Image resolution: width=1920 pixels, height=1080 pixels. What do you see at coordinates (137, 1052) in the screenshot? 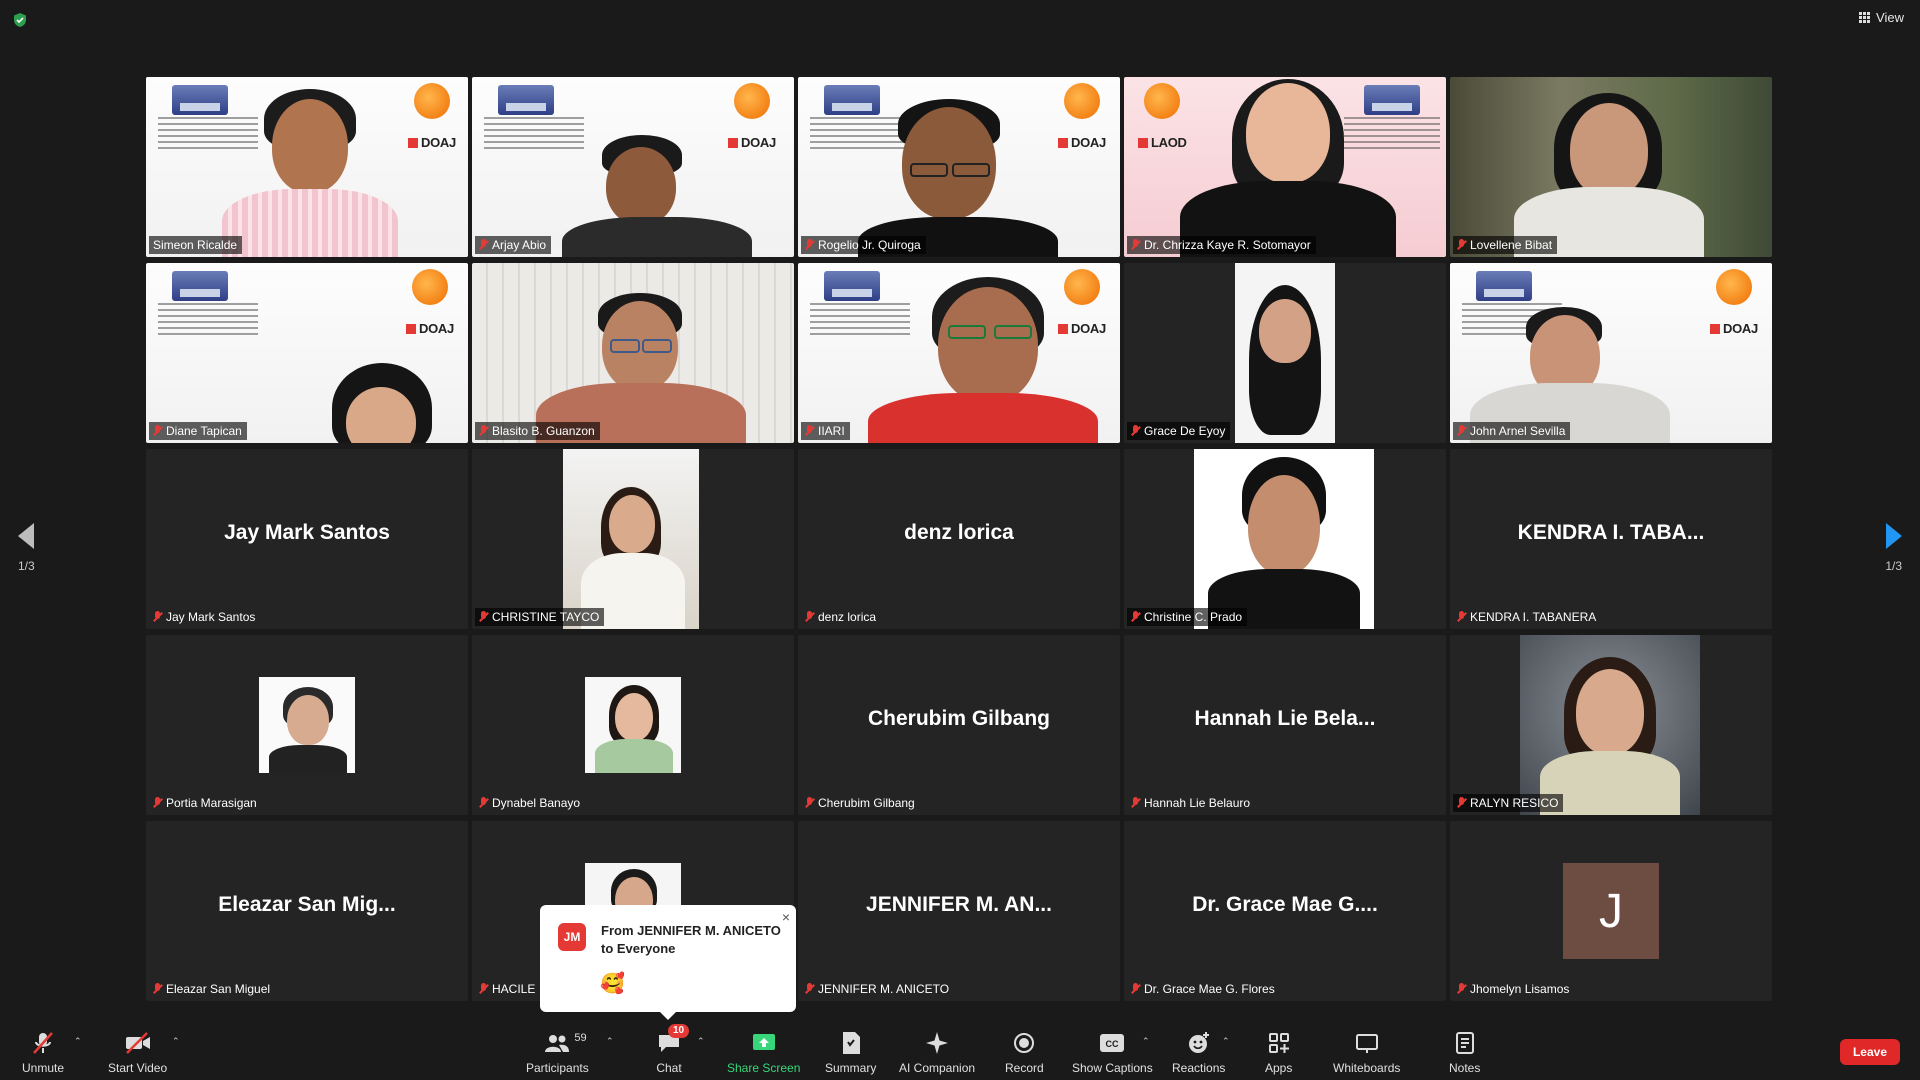
I see `start-video-button: Start Video` at bounding box center [137, 1052].